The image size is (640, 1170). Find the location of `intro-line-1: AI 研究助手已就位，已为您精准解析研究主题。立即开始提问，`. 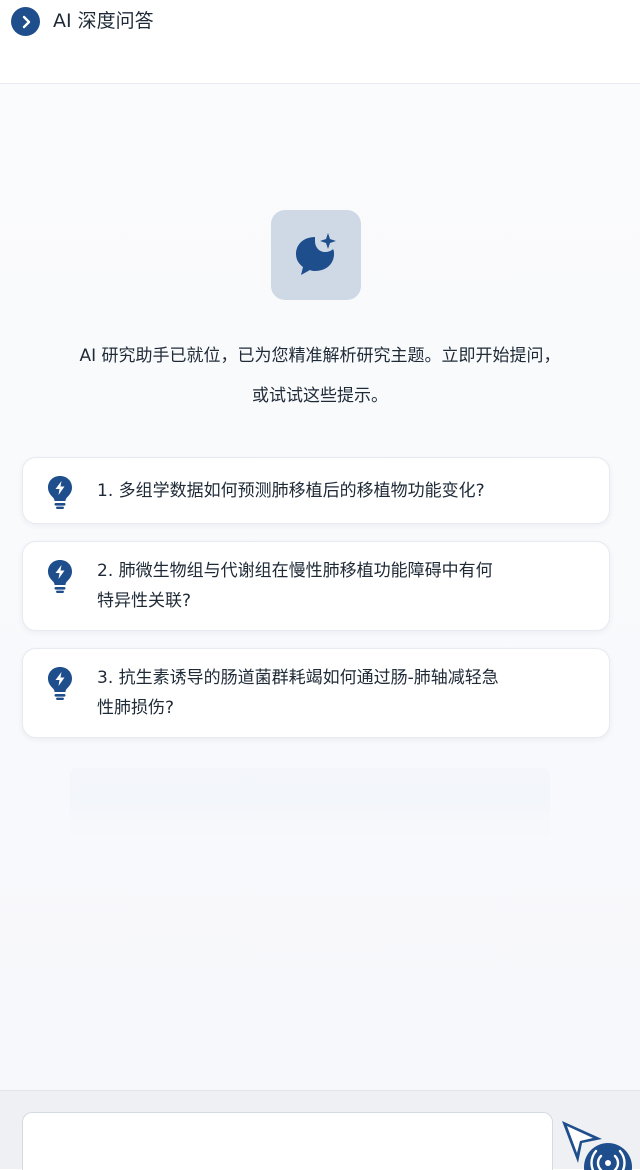

intro-line-1: AI 研究助手已就位，已为您精准解析研究主题。立即开始提问， is located at coordinates (320, 356).